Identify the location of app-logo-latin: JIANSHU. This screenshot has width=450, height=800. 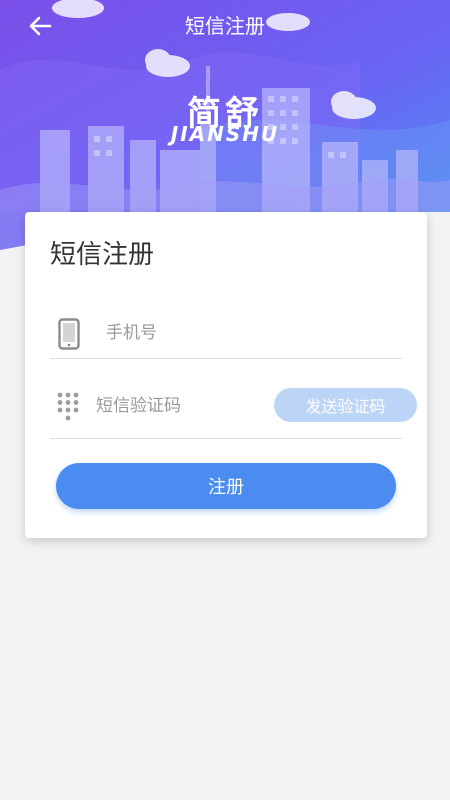
(225, 134).